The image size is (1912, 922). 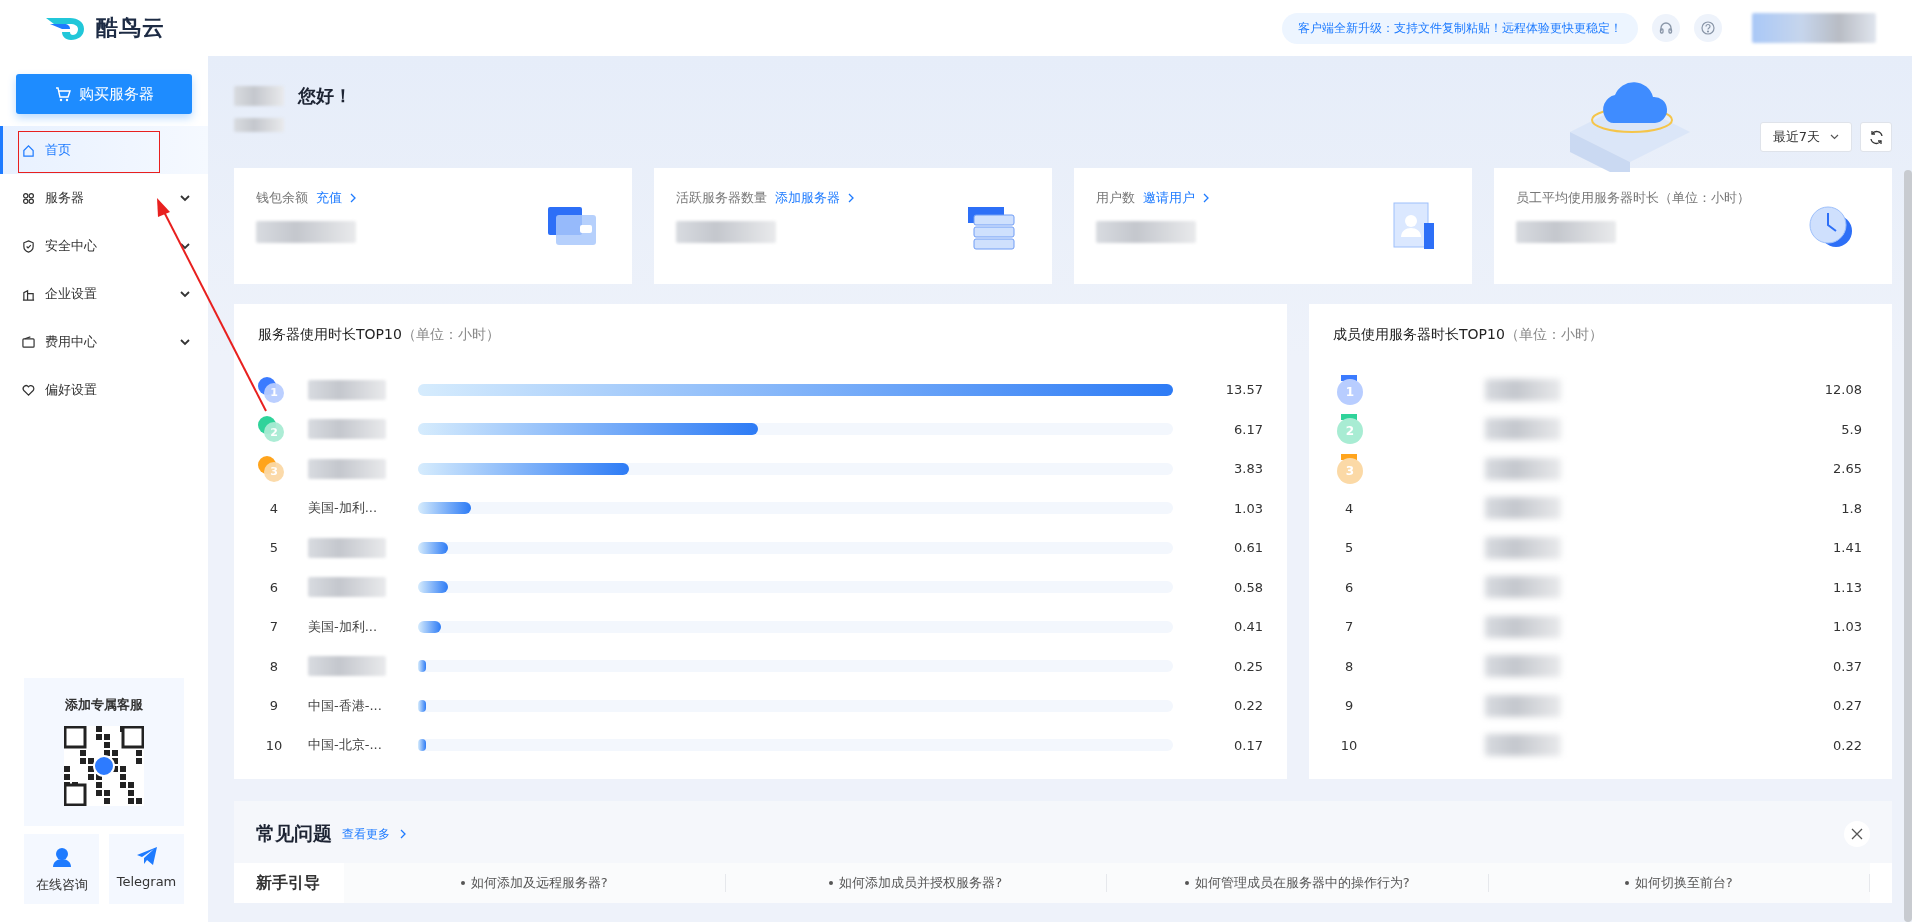 What do you see at coordinates (130, 28) in the screenshot?
I see `brand-name: 酷鸟云` at bounding box center [130, 28].